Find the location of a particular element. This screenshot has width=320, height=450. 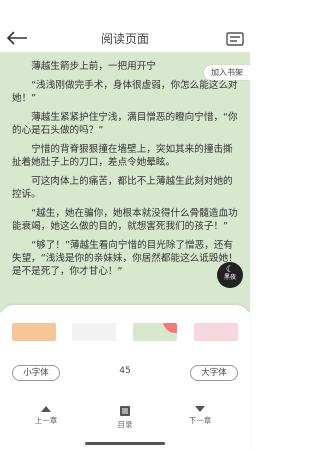

night-mode-button: ☾ 黑夜 is located at coordinates (230, 275).